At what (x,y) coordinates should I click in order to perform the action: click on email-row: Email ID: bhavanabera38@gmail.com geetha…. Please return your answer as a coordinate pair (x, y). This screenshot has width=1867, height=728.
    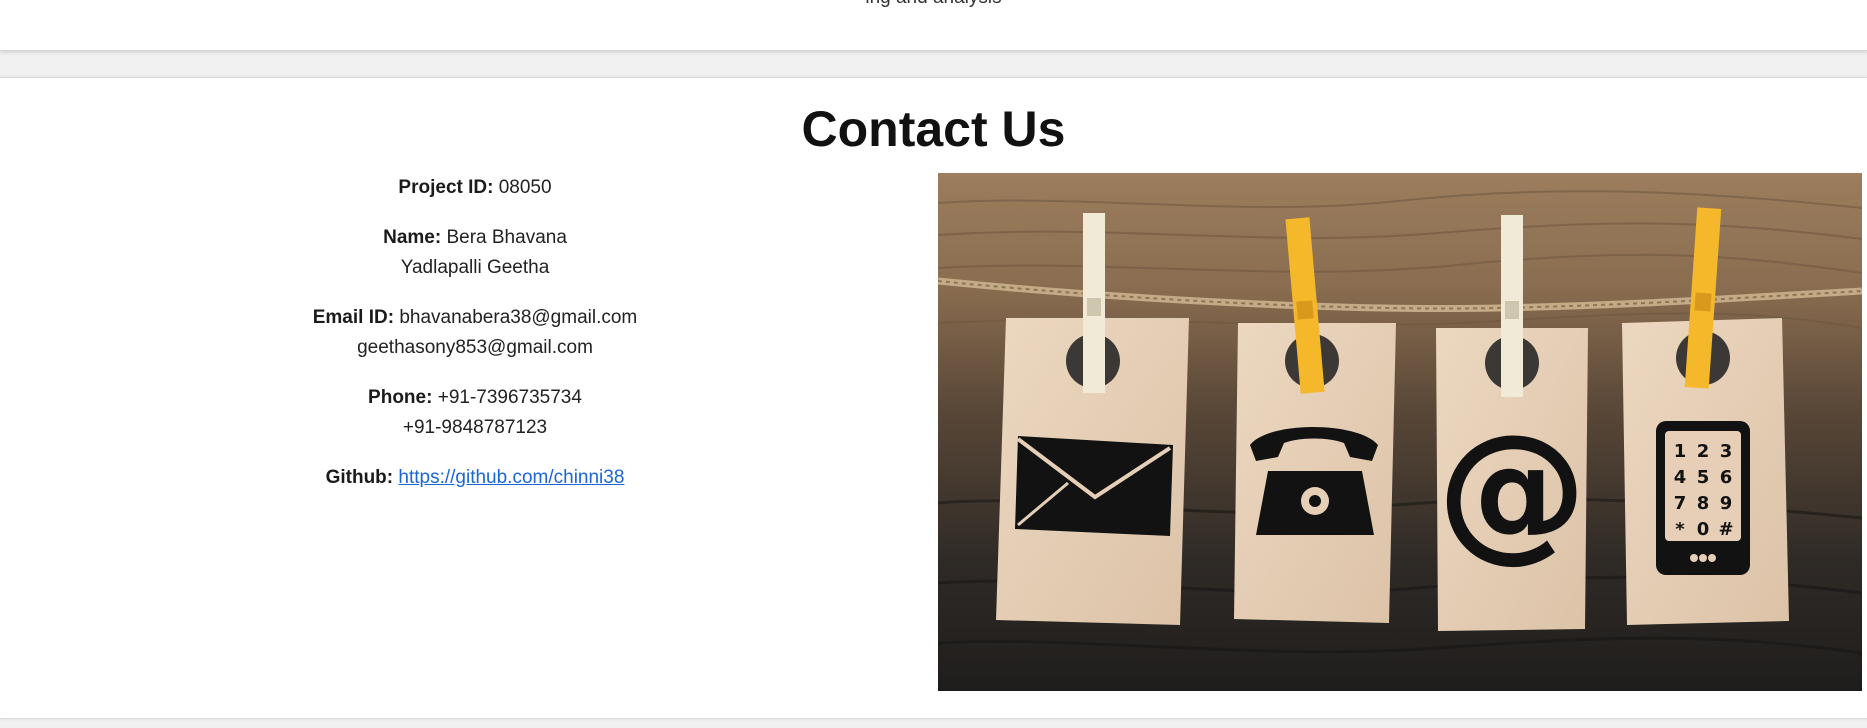
    Looking at the image, I should click on (475, 333).